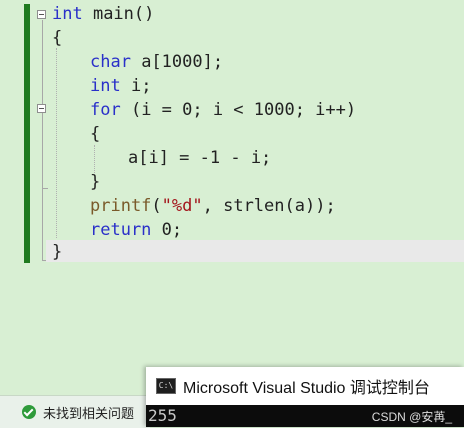  I want to click on keyword-char: char, so click(110, 62).